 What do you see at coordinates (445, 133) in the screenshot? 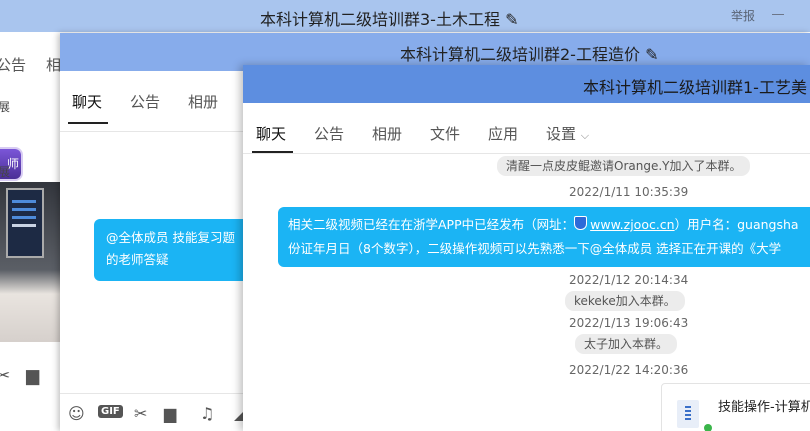
I see `tab-files: 文件` at bounding box center [445, 133].